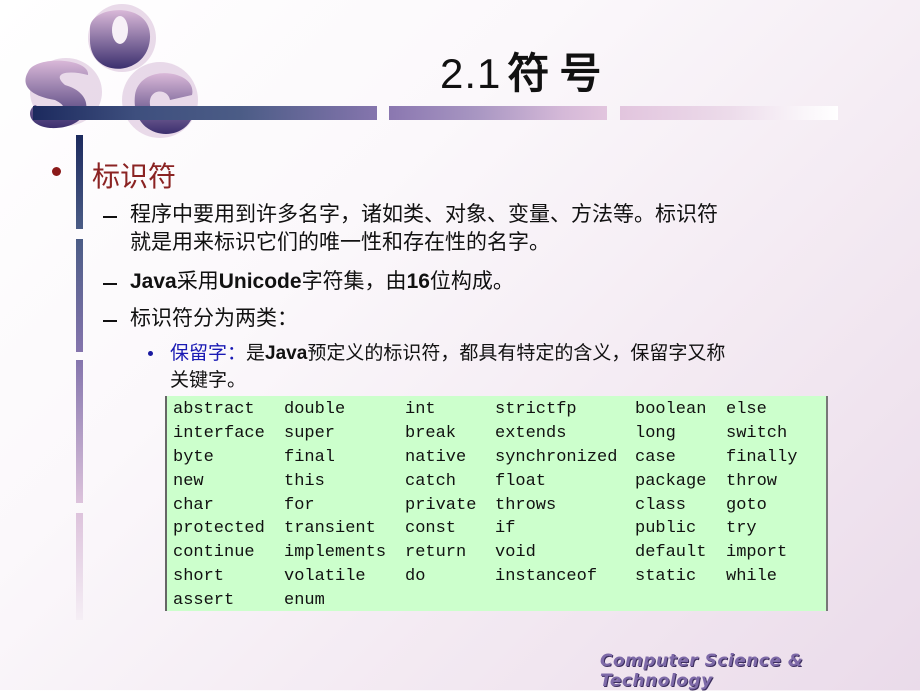  What do you see at coordinates (655, 457) in the screenshot?
I see `keyword-cell: case` at bounding box center [655, 457].